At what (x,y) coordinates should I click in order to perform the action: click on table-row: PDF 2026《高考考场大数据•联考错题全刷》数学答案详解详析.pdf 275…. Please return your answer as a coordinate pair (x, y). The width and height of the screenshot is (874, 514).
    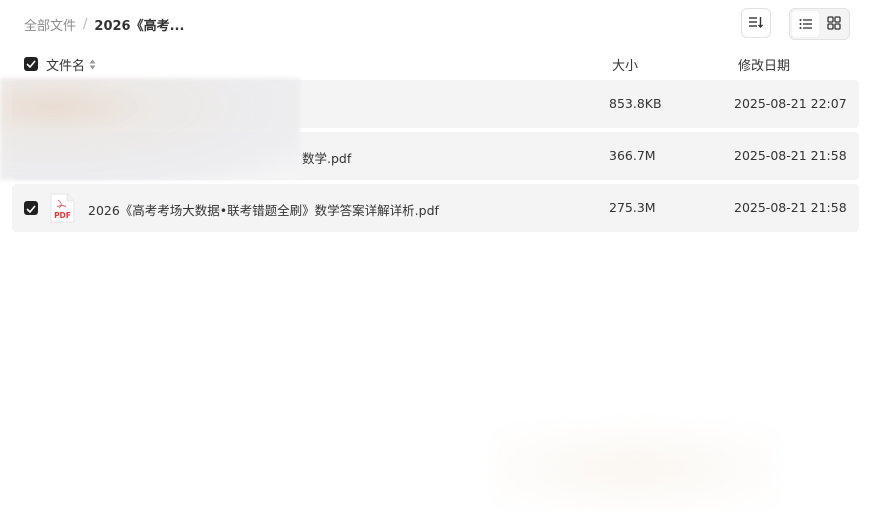
    Looking at the image, I should click on (435, 208).